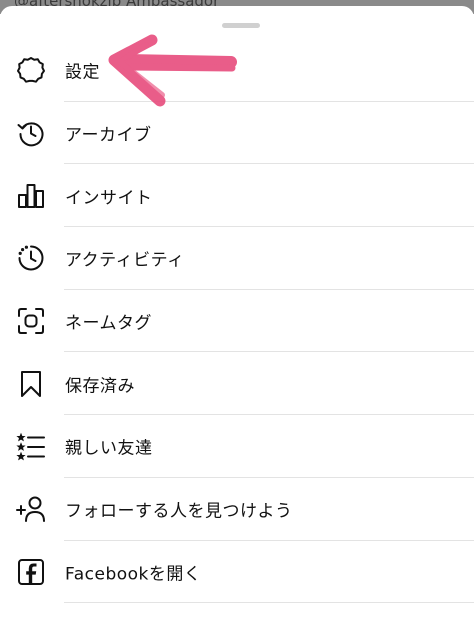 This screenshot has width=474, height=637. What do you see at coordinates (133, 574) in the screenshot?
I see `menu-item-label: Facebookを開く` at bounding box center [133, 574].